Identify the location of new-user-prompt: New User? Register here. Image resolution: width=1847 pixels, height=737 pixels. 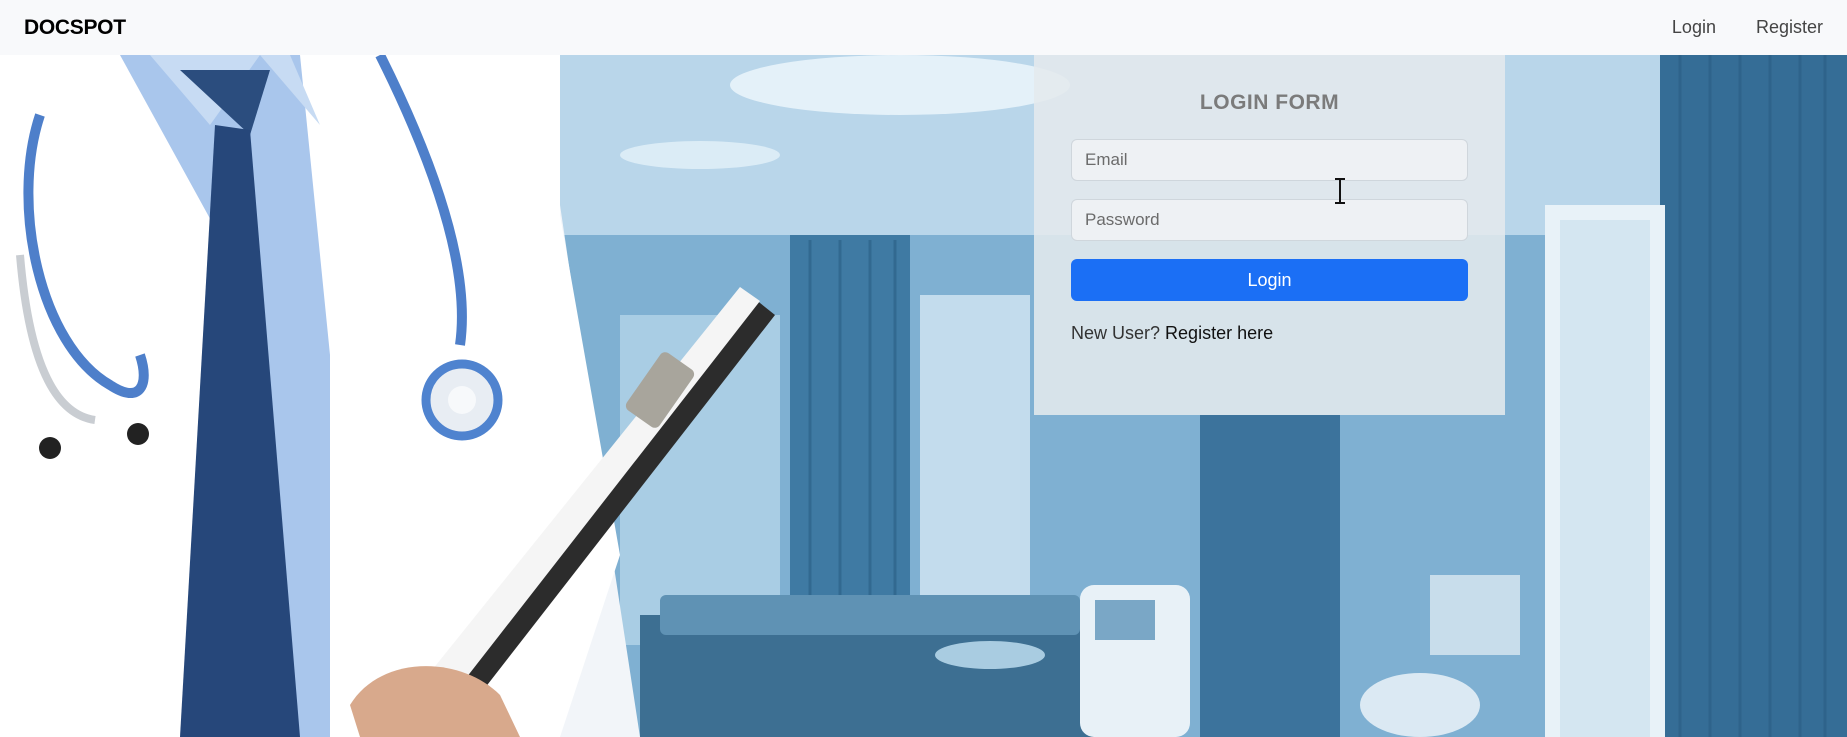
(1269, 333).